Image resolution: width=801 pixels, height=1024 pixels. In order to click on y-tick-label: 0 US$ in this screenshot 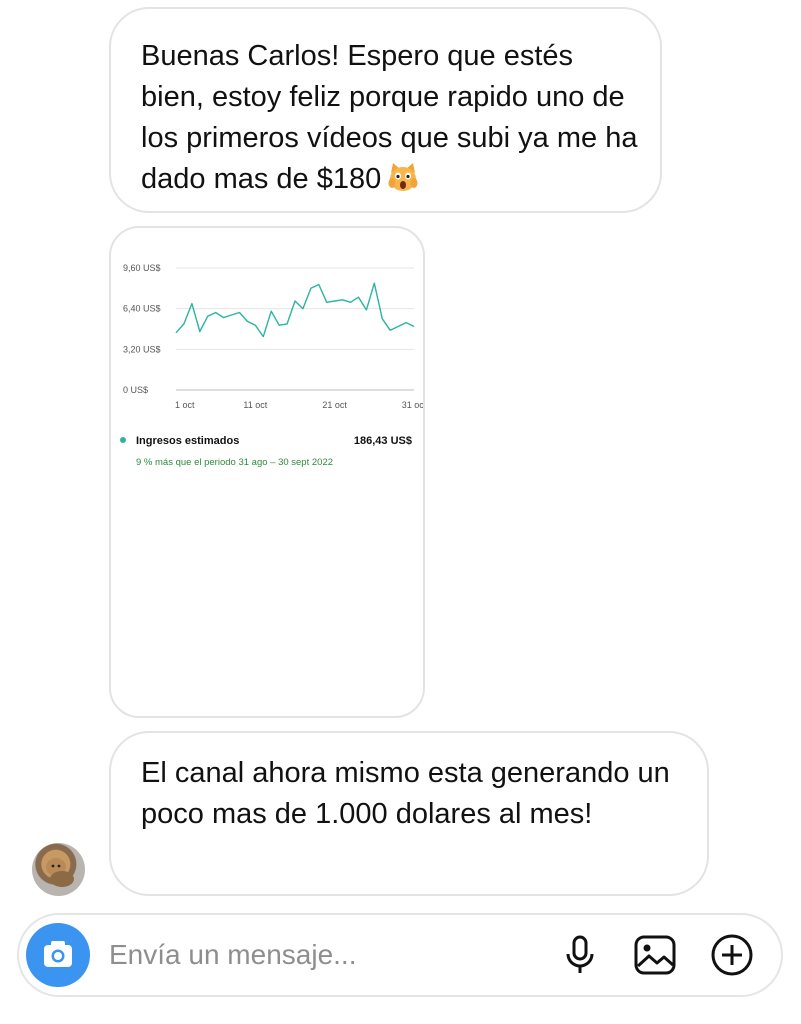, I will do `click(135, 390)`.